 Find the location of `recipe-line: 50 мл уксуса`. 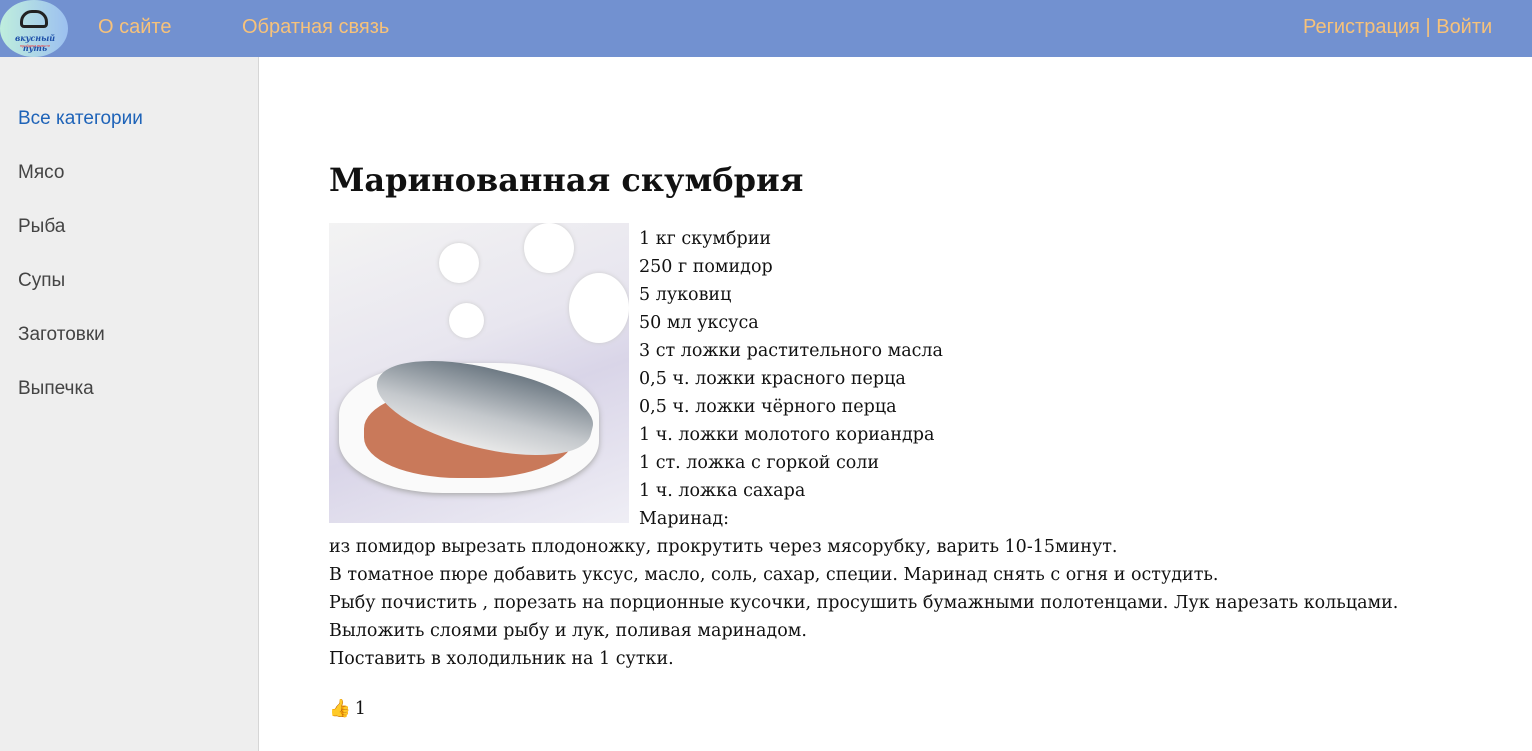

recipe-line: 50 мл уксуса is located at coordinates (699, 323).